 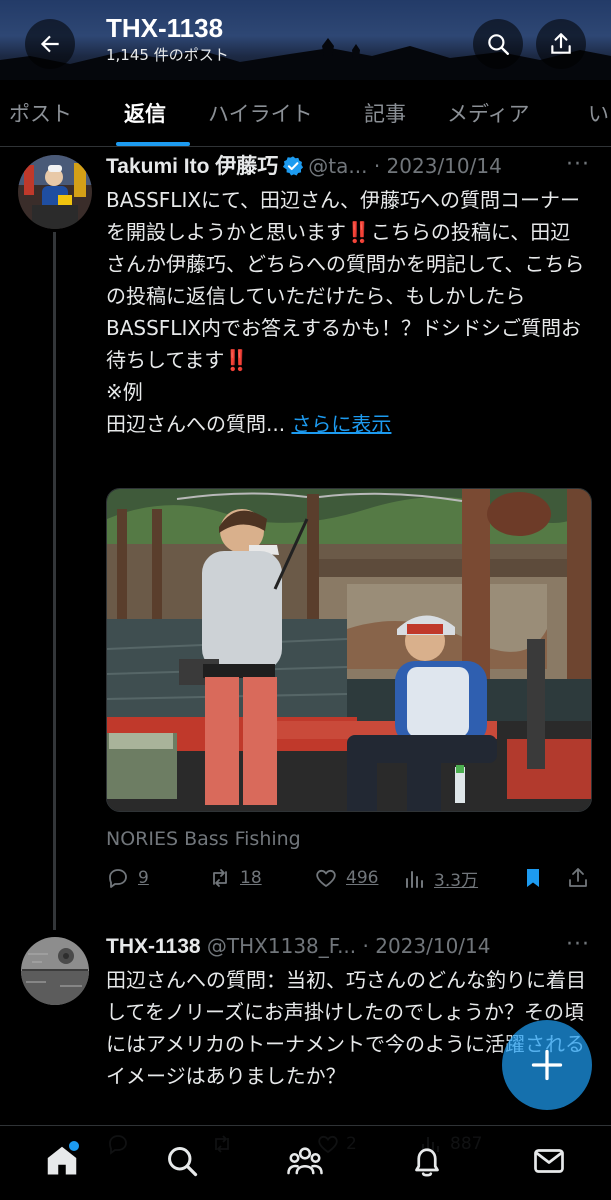 I want to click on tweet-header: THX-1138 @THX1138_F... · 2023/10/14, so click(x=298, y=946).